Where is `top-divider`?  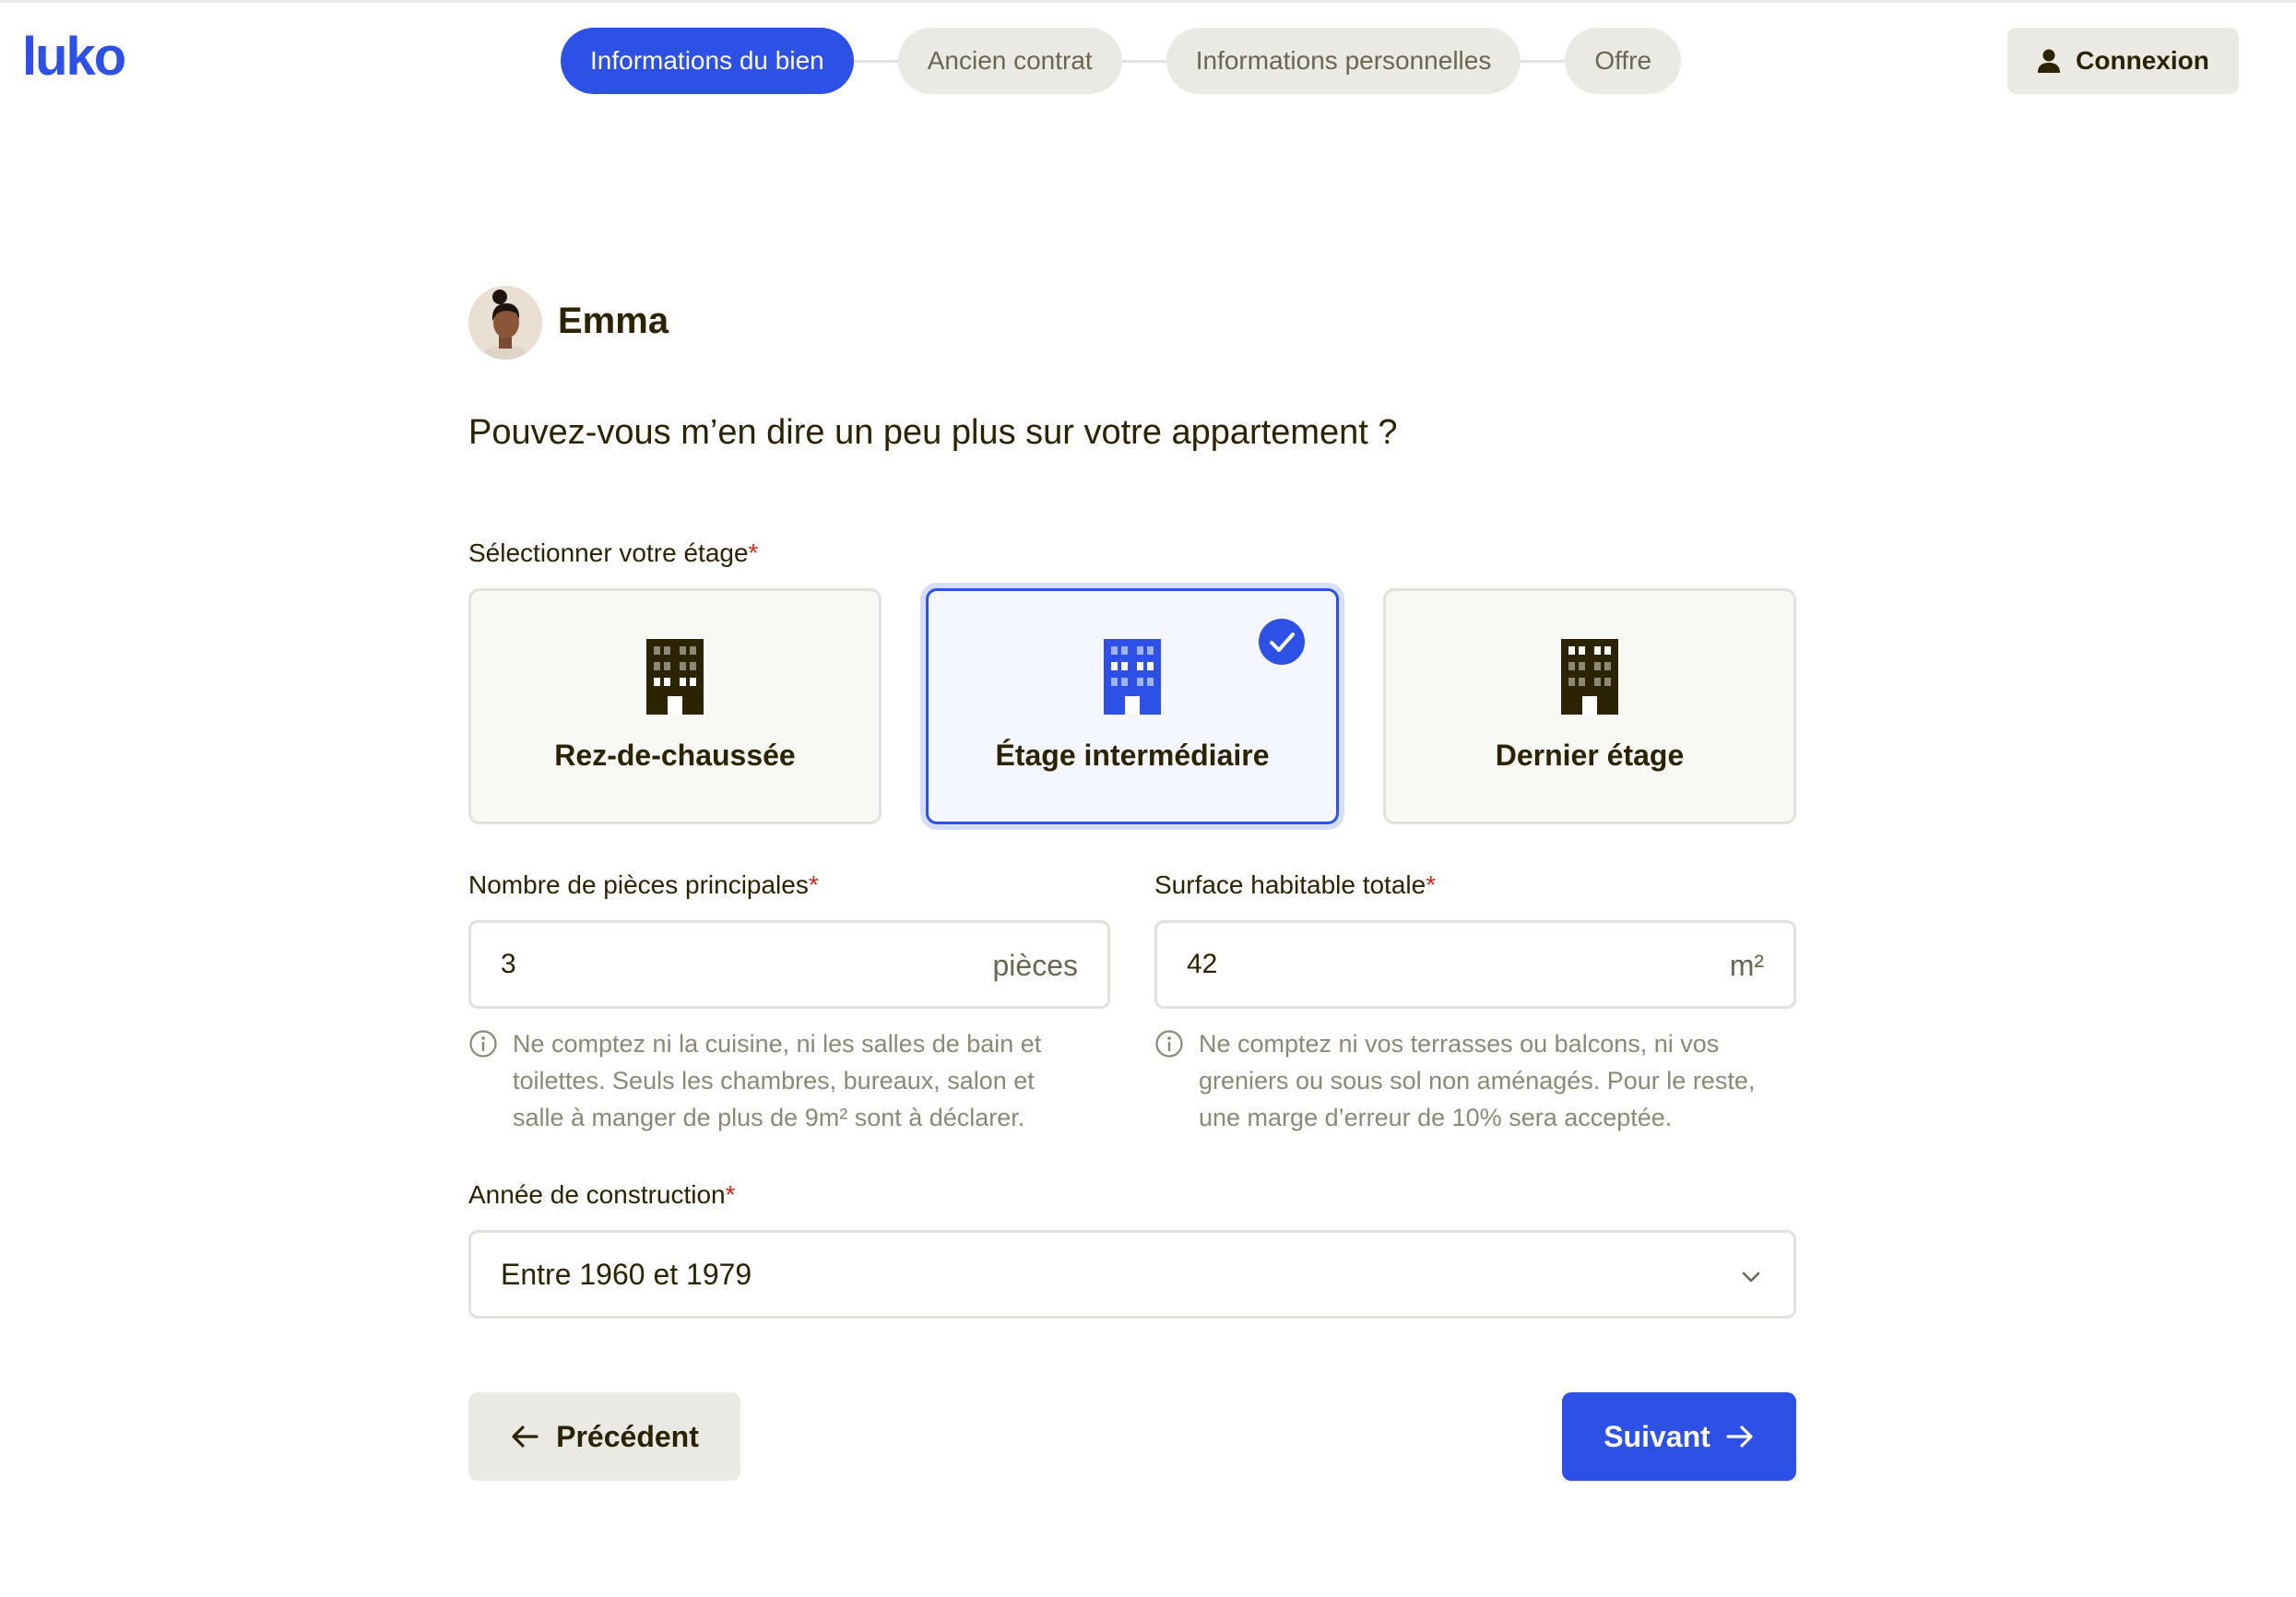
top-divider is located at coordinates (1148, 1).